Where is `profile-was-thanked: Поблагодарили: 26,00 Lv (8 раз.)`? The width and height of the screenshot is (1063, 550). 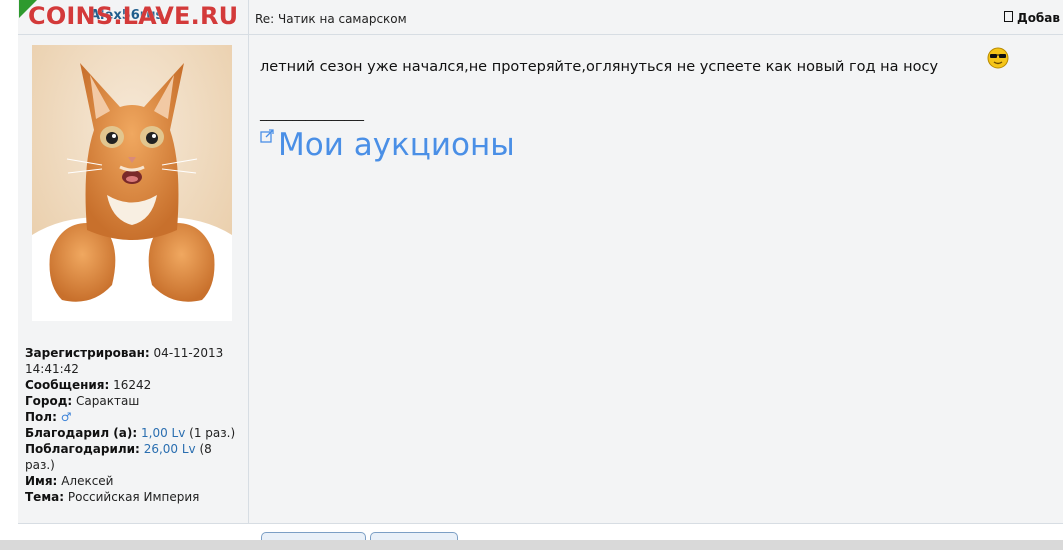 profile-was-thanked: Поблагодарили: 26,00 Lv (8 раз.) is located at coordinates (132, 457).